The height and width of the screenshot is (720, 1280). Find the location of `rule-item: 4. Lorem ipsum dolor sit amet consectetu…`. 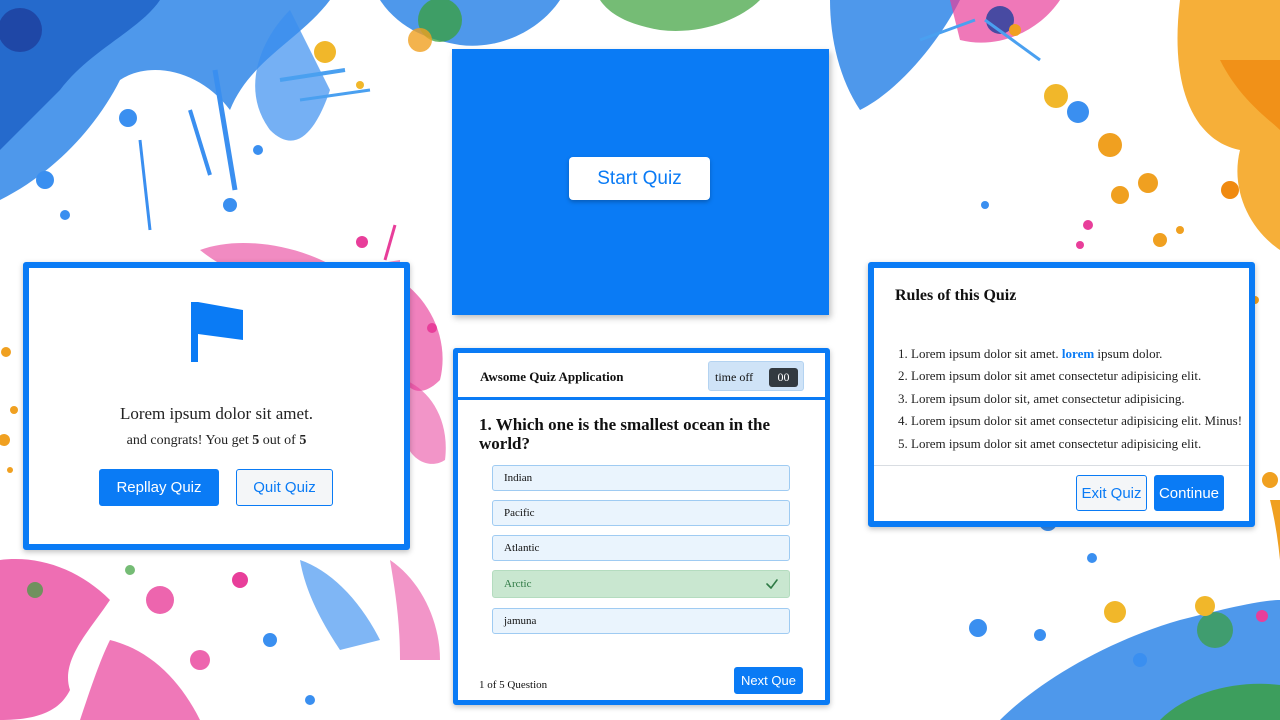

rule-item: 4. Lorem ipsum dolor sit amet consectetu… is located at coordinates (1070, 421).